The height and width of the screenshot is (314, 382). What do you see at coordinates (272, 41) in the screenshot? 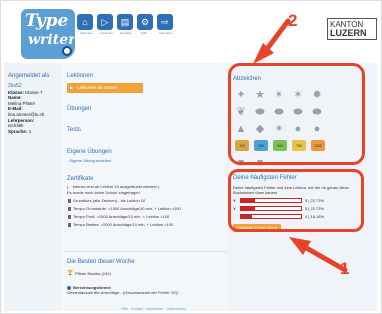
I see `arrow-2-icon` at bounding box center [272, 41].